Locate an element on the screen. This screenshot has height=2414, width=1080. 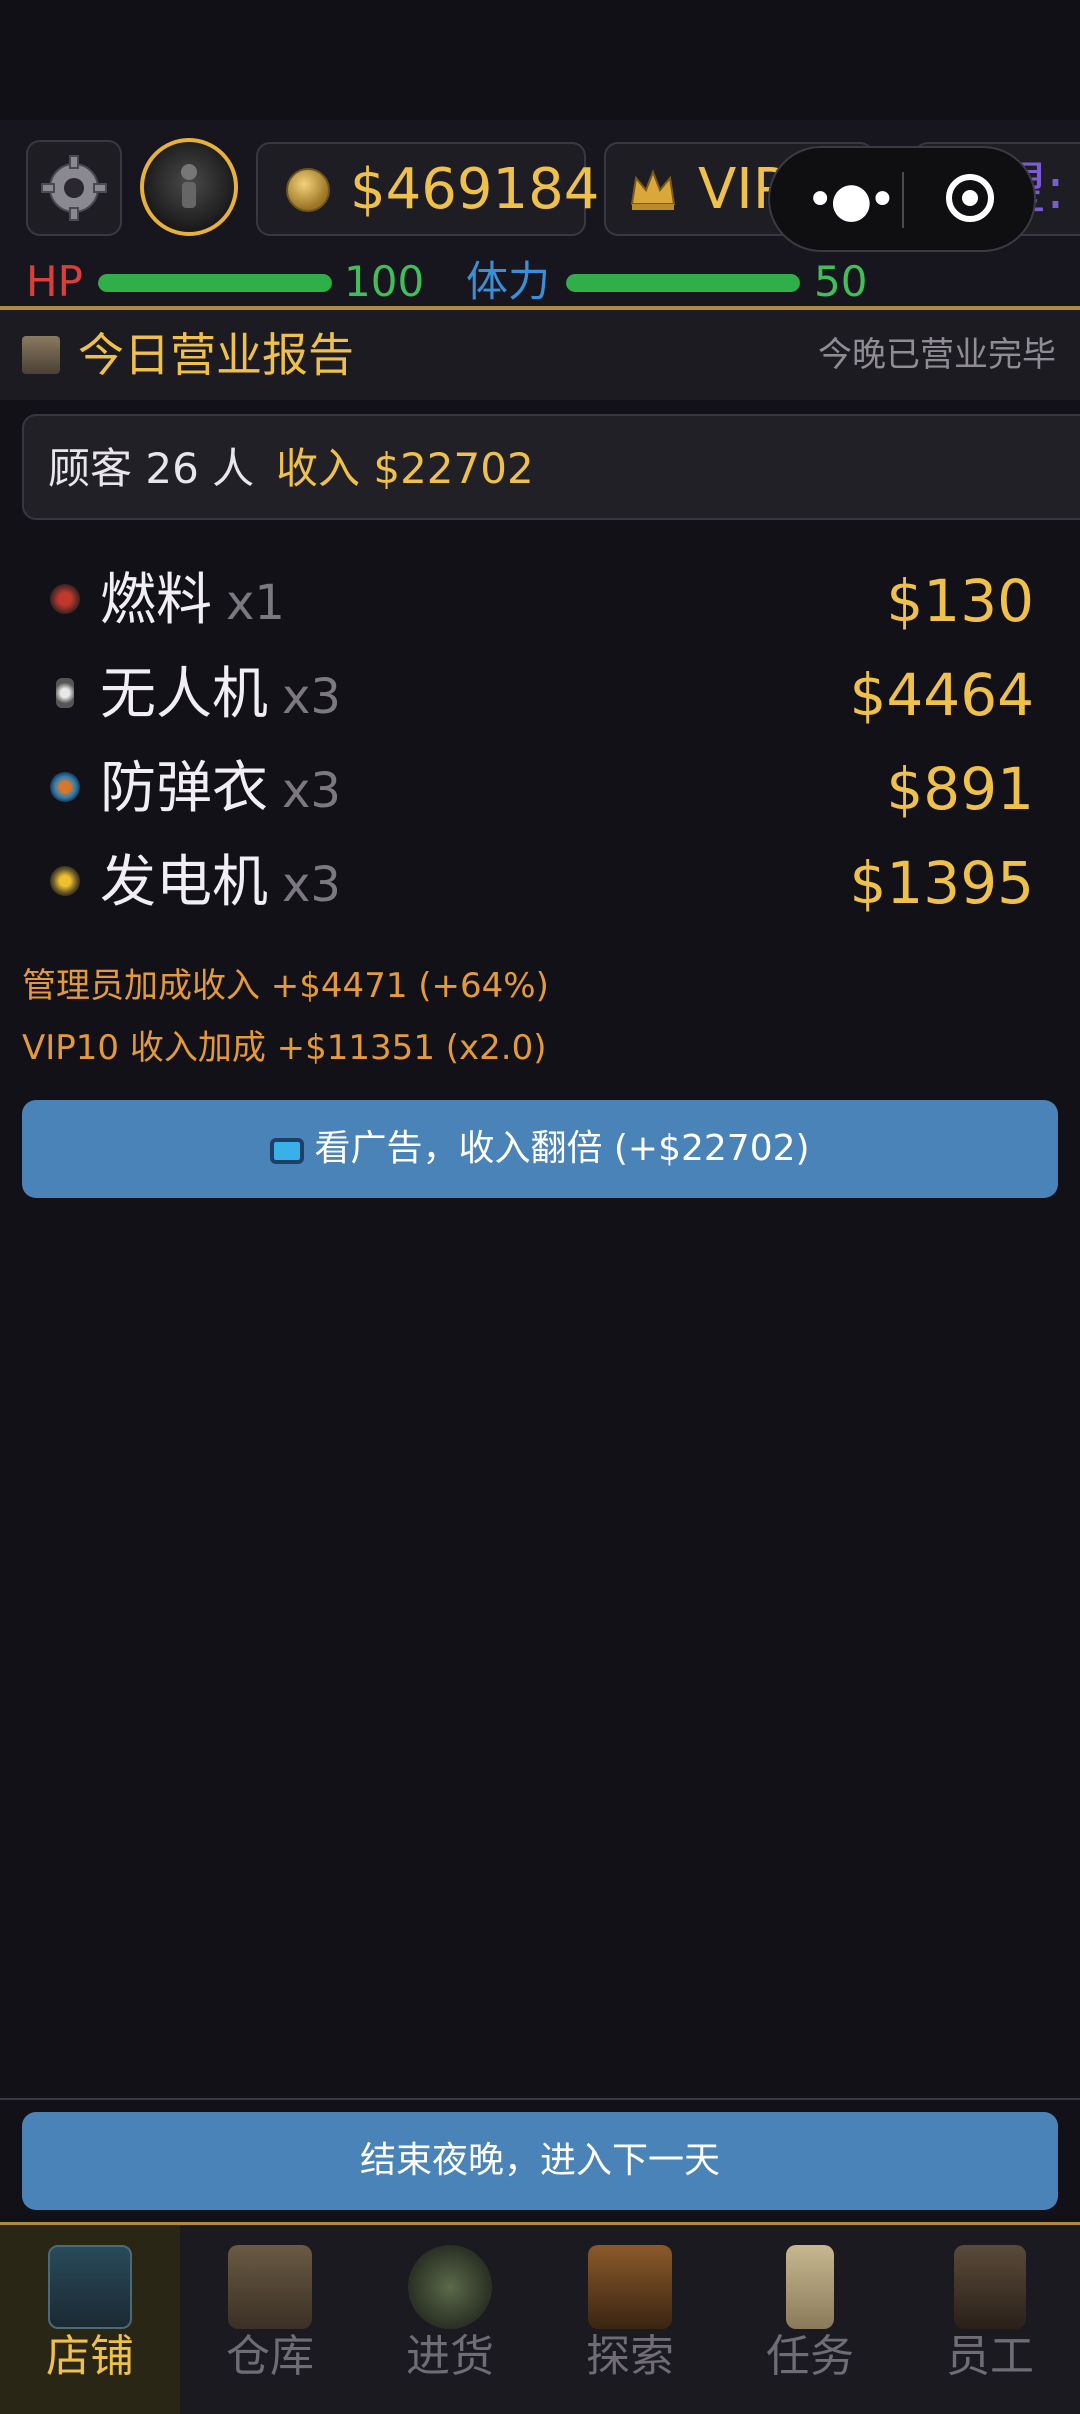
soldier-avatar-icon is located at coordinates (189, 186).